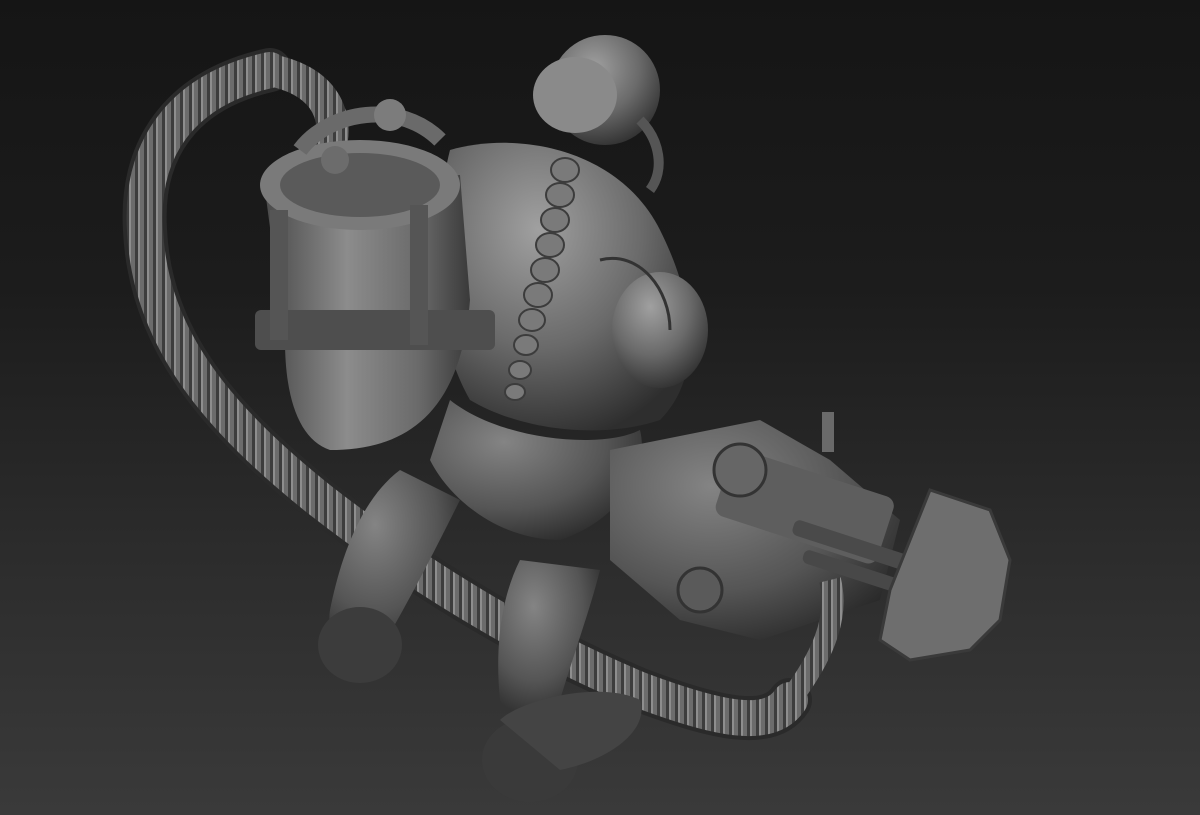  I want to click on left-boot, so click(360, 645).